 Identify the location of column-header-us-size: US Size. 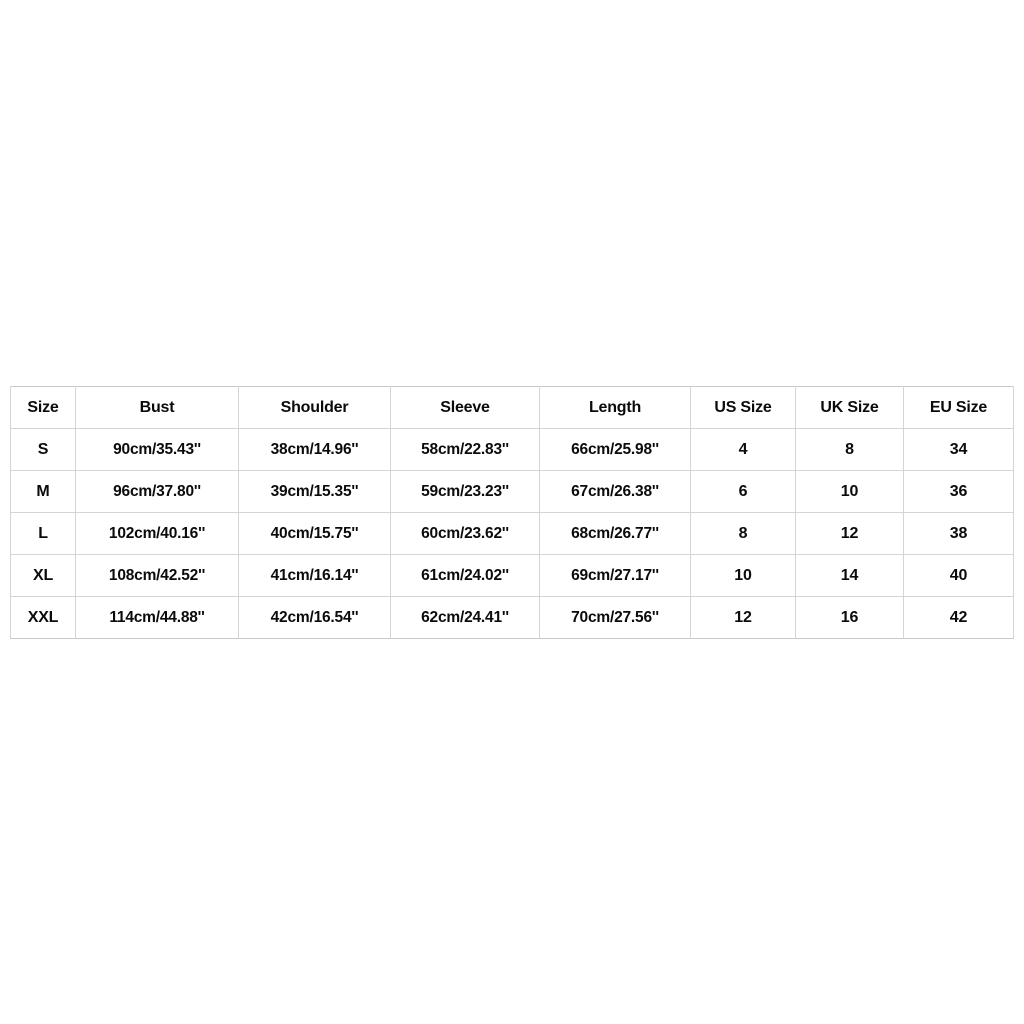
(743, 407).